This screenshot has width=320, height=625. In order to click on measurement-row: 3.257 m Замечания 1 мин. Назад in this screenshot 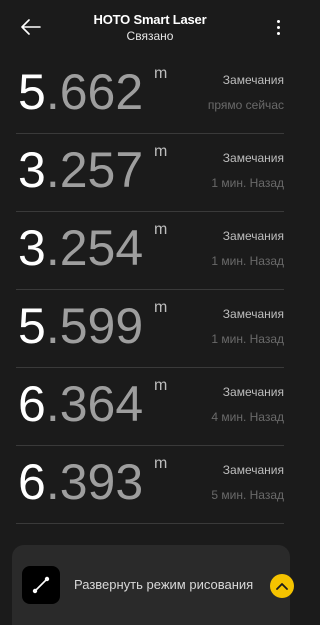, I will do `click(150, 173)`.